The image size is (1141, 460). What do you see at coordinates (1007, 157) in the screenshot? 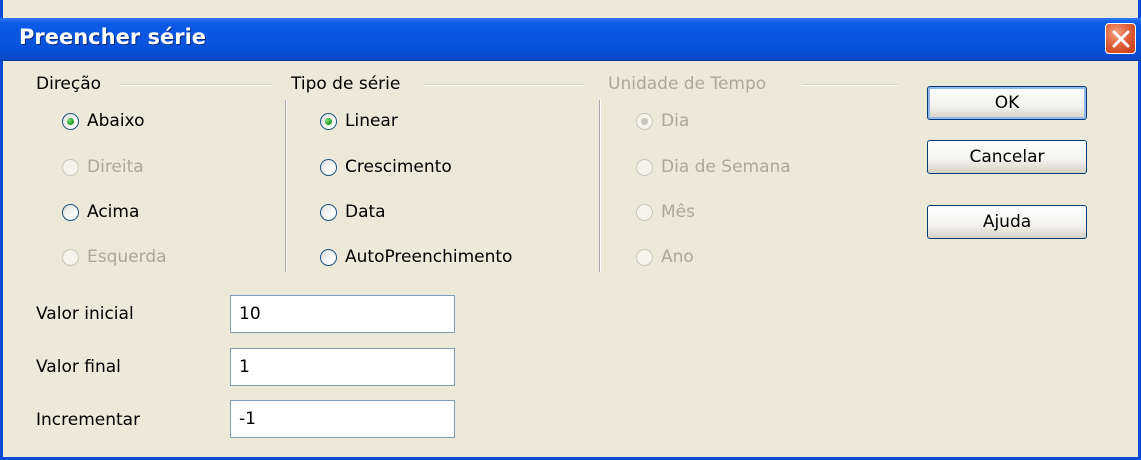
I see `cancel-button: Cancelar` at bounding box center [1007, 157].